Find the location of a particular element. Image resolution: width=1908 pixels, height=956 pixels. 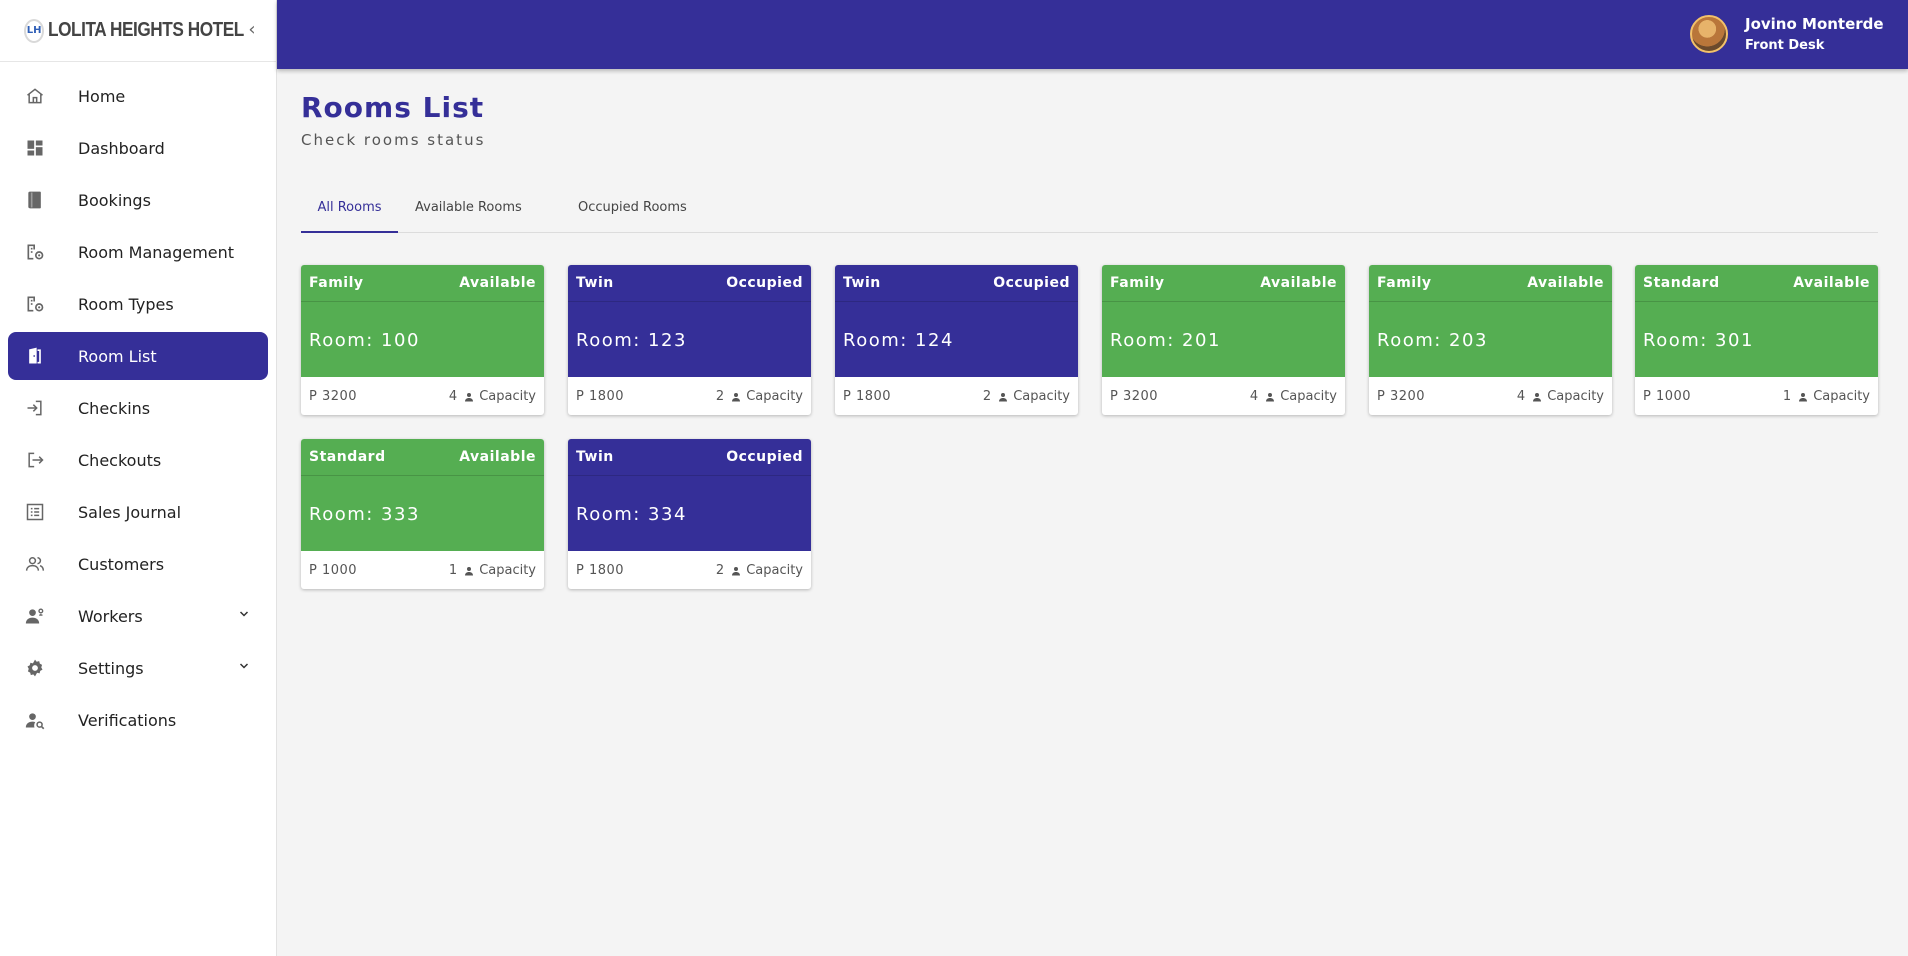

sidebar-item-room-management: Room Management is located at coordinates (138, 252).